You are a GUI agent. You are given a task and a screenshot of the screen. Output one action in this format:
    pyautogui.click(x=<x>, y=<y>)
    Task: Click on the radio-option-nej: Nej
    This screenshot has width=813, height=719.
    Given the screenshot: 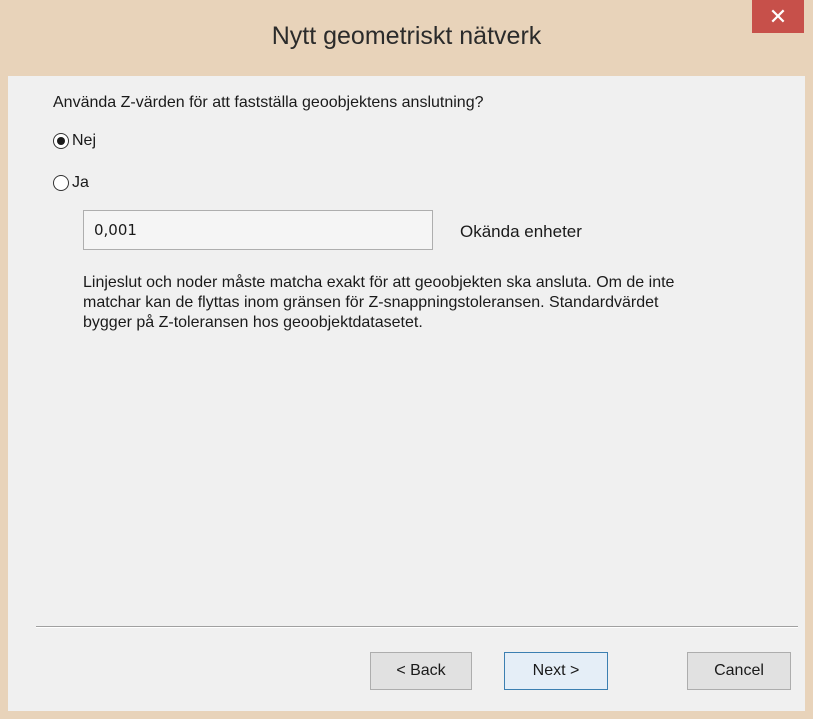 What is the action you would take?
    pyautogui.click(x=74, y=141)
    